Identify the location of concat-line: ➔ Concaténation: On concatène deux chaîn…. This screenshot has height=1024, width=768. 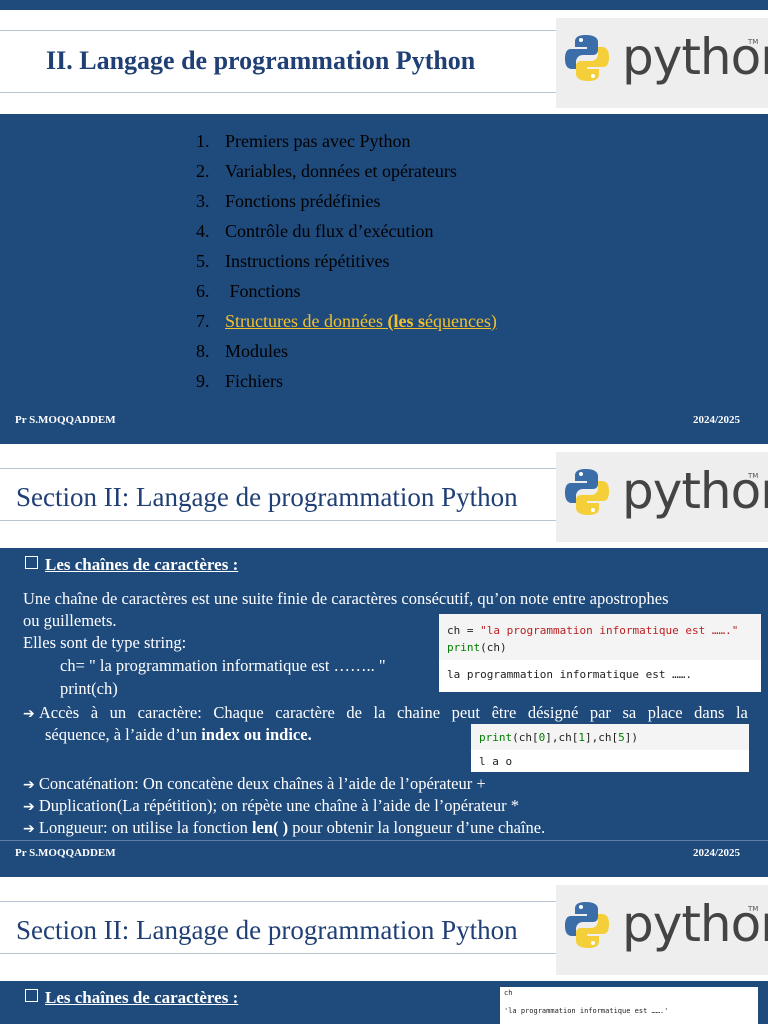
(254, 783).